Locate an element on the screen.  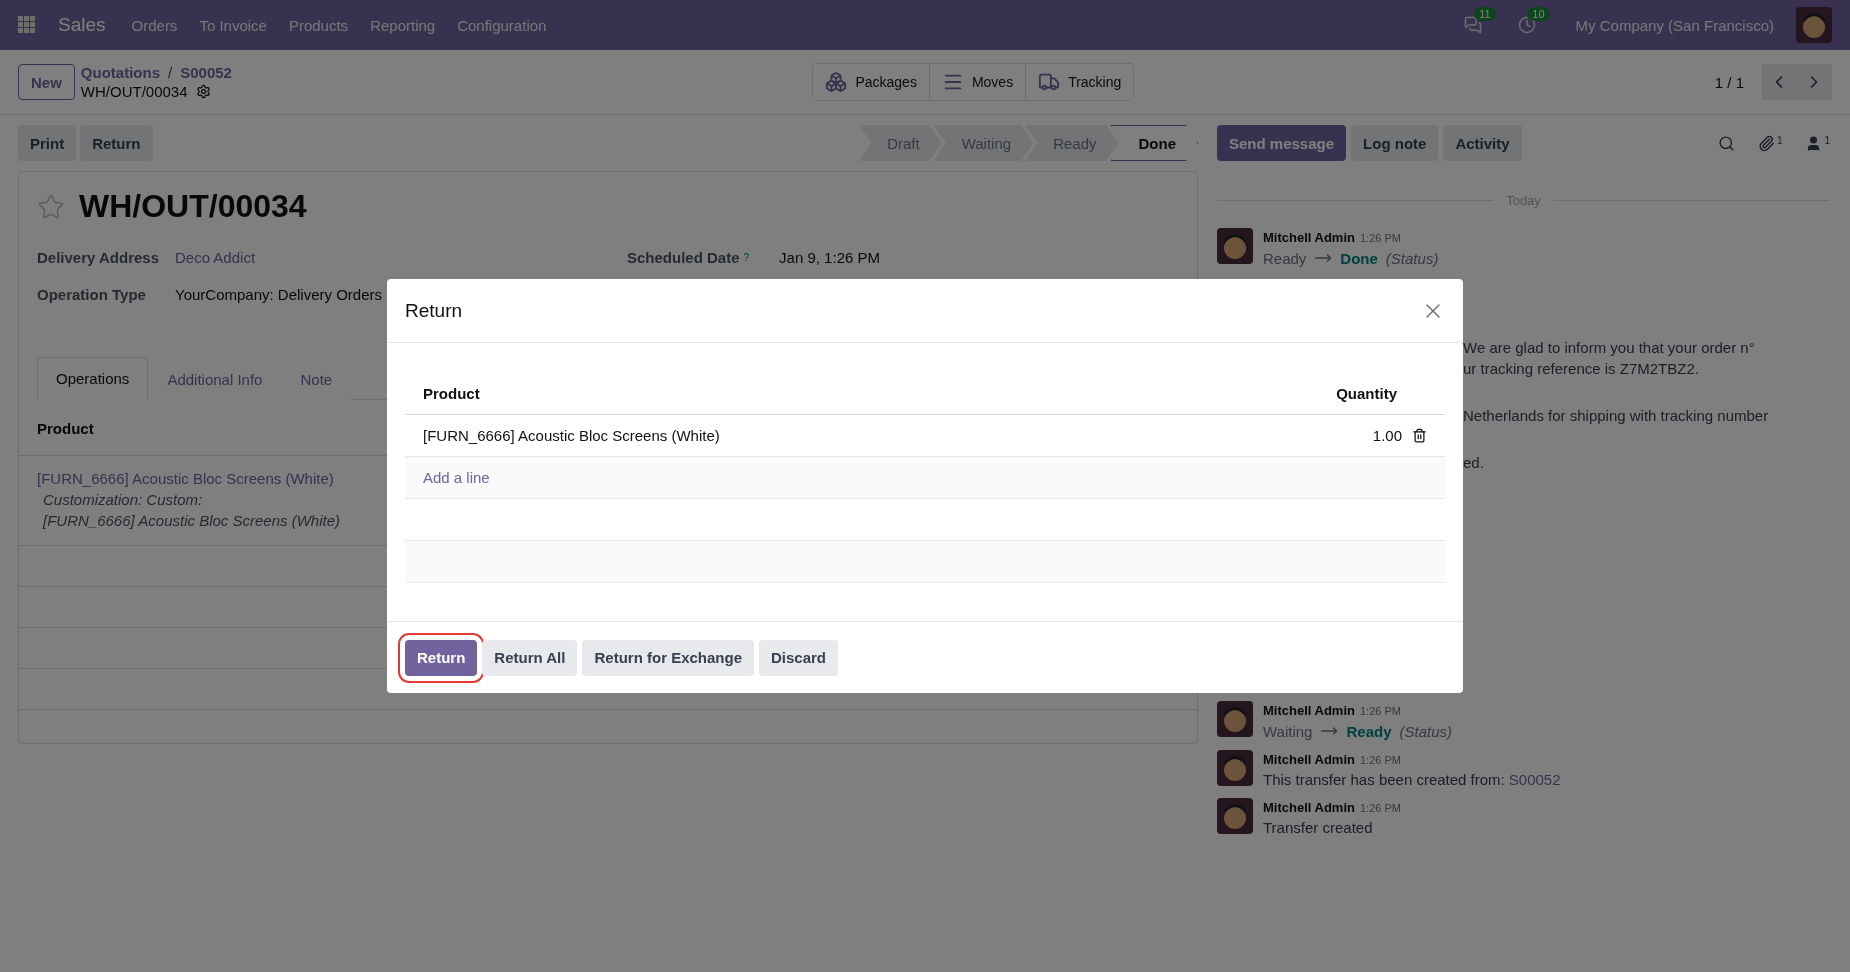
menu-item: Orders is located at coordinates (154, 25).